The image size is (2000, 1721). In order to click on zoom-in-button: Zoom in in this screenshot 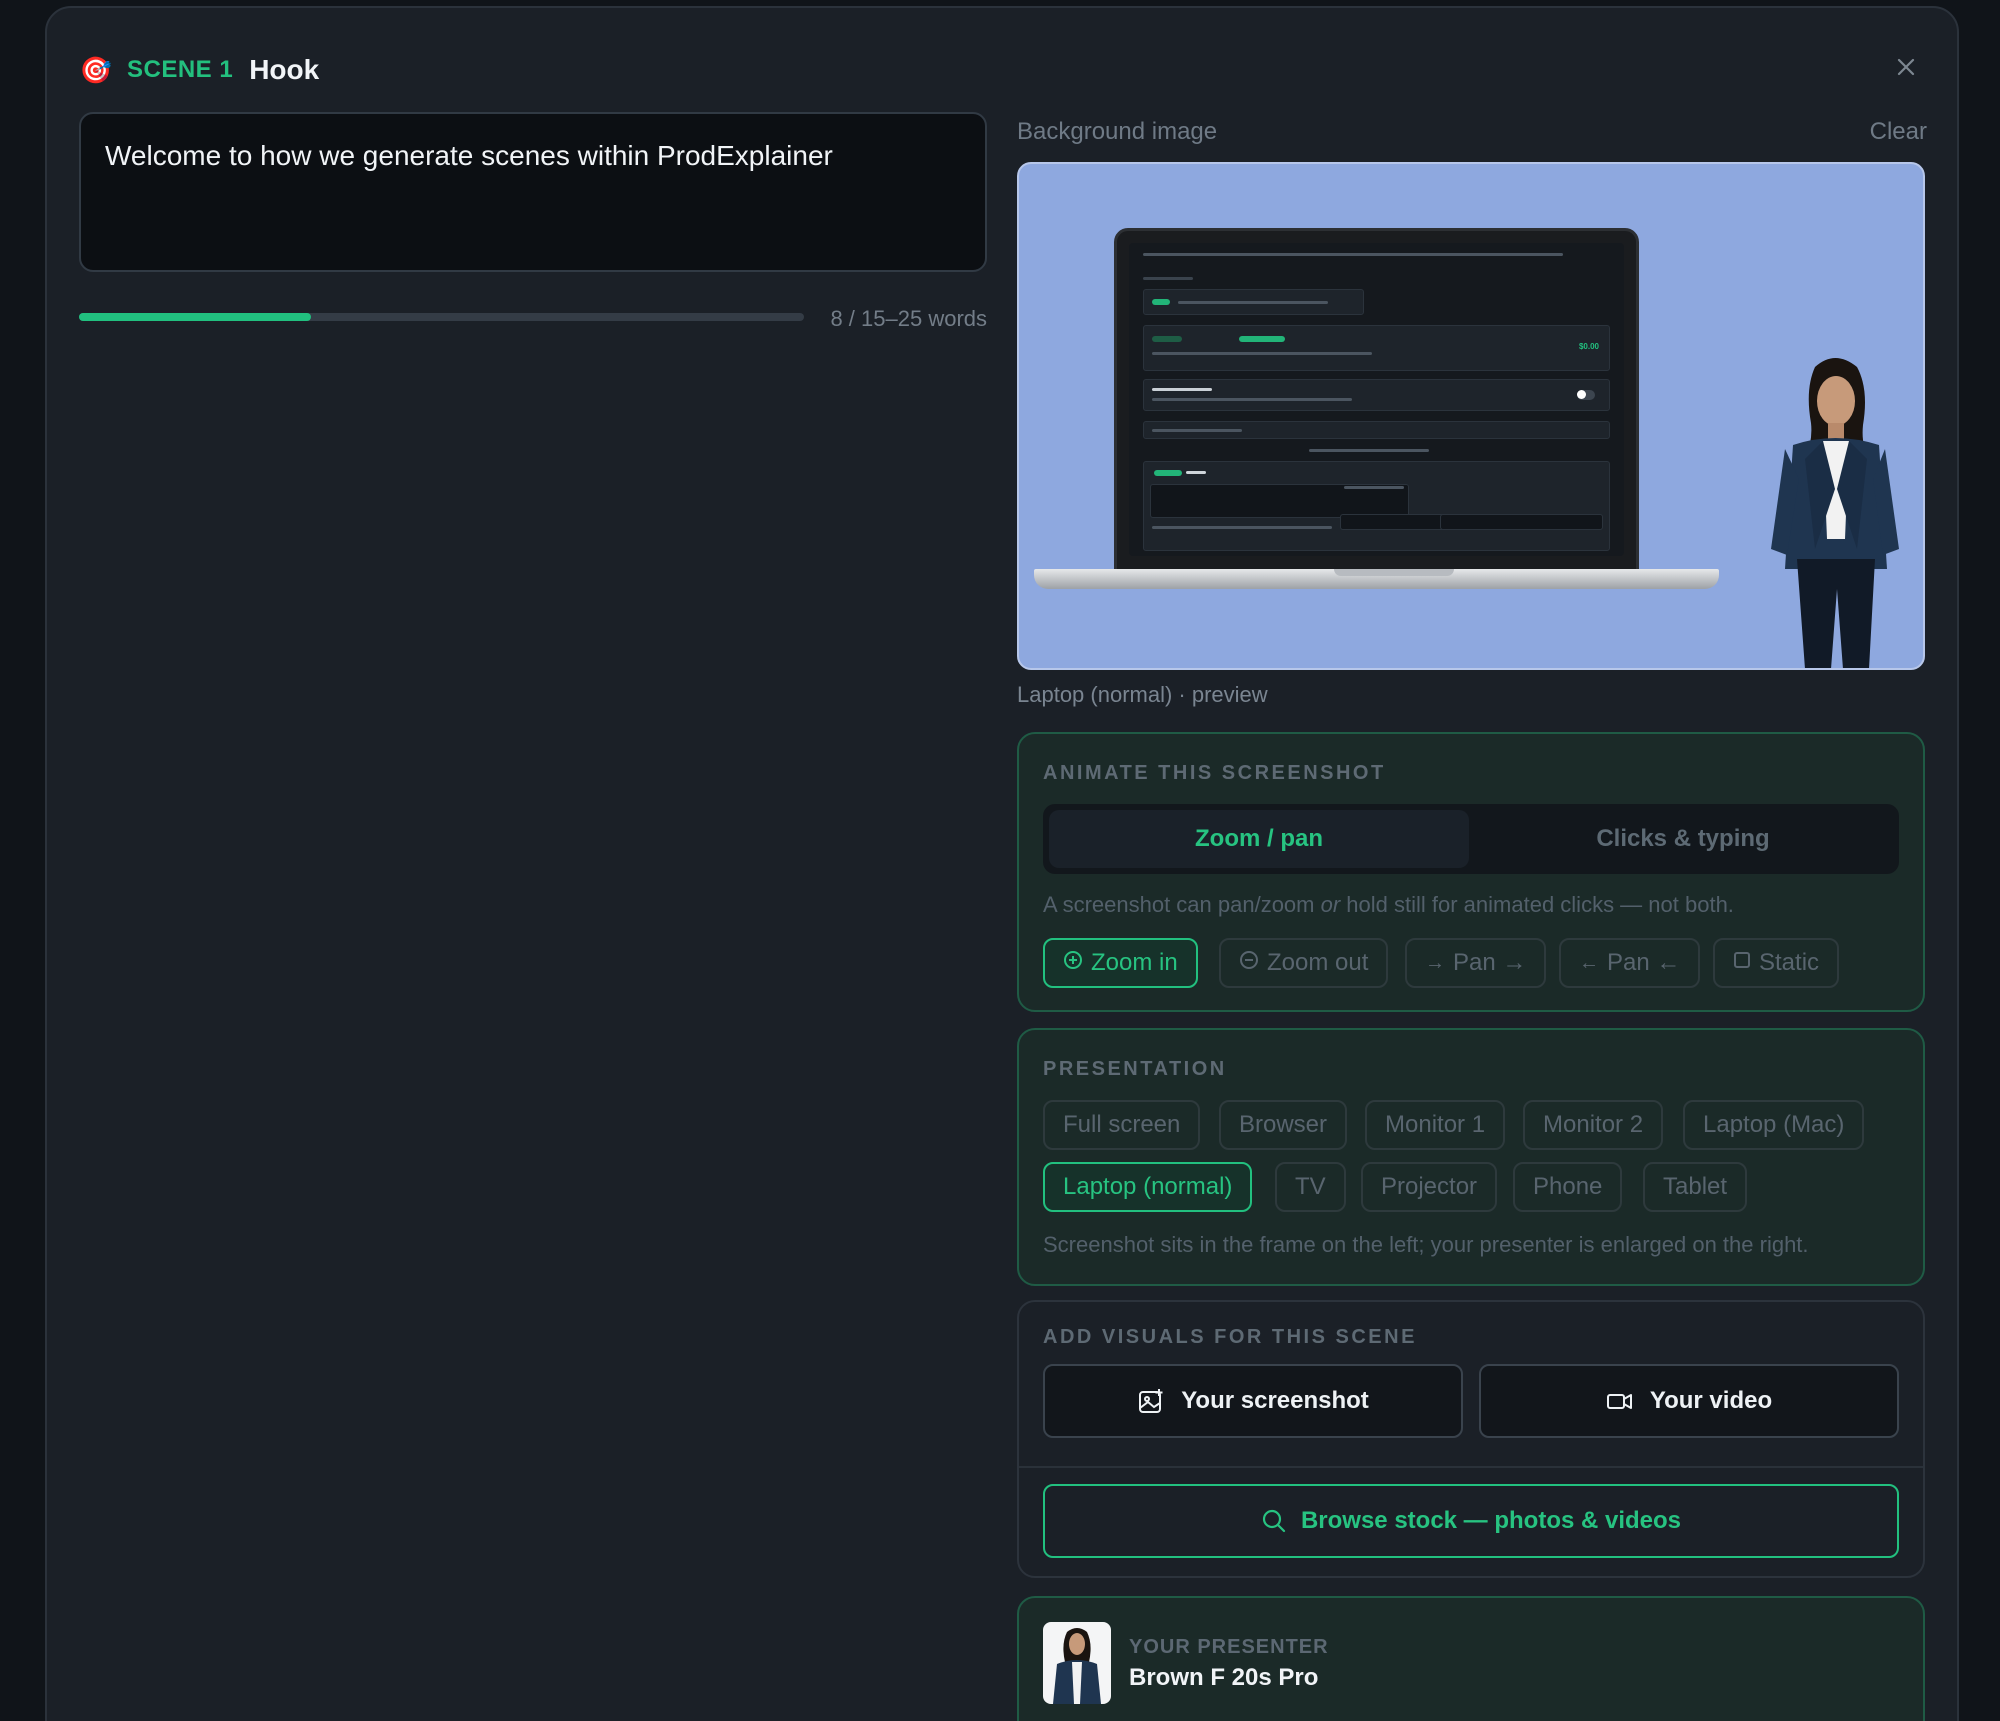, I will do `click(1120, 963)`.